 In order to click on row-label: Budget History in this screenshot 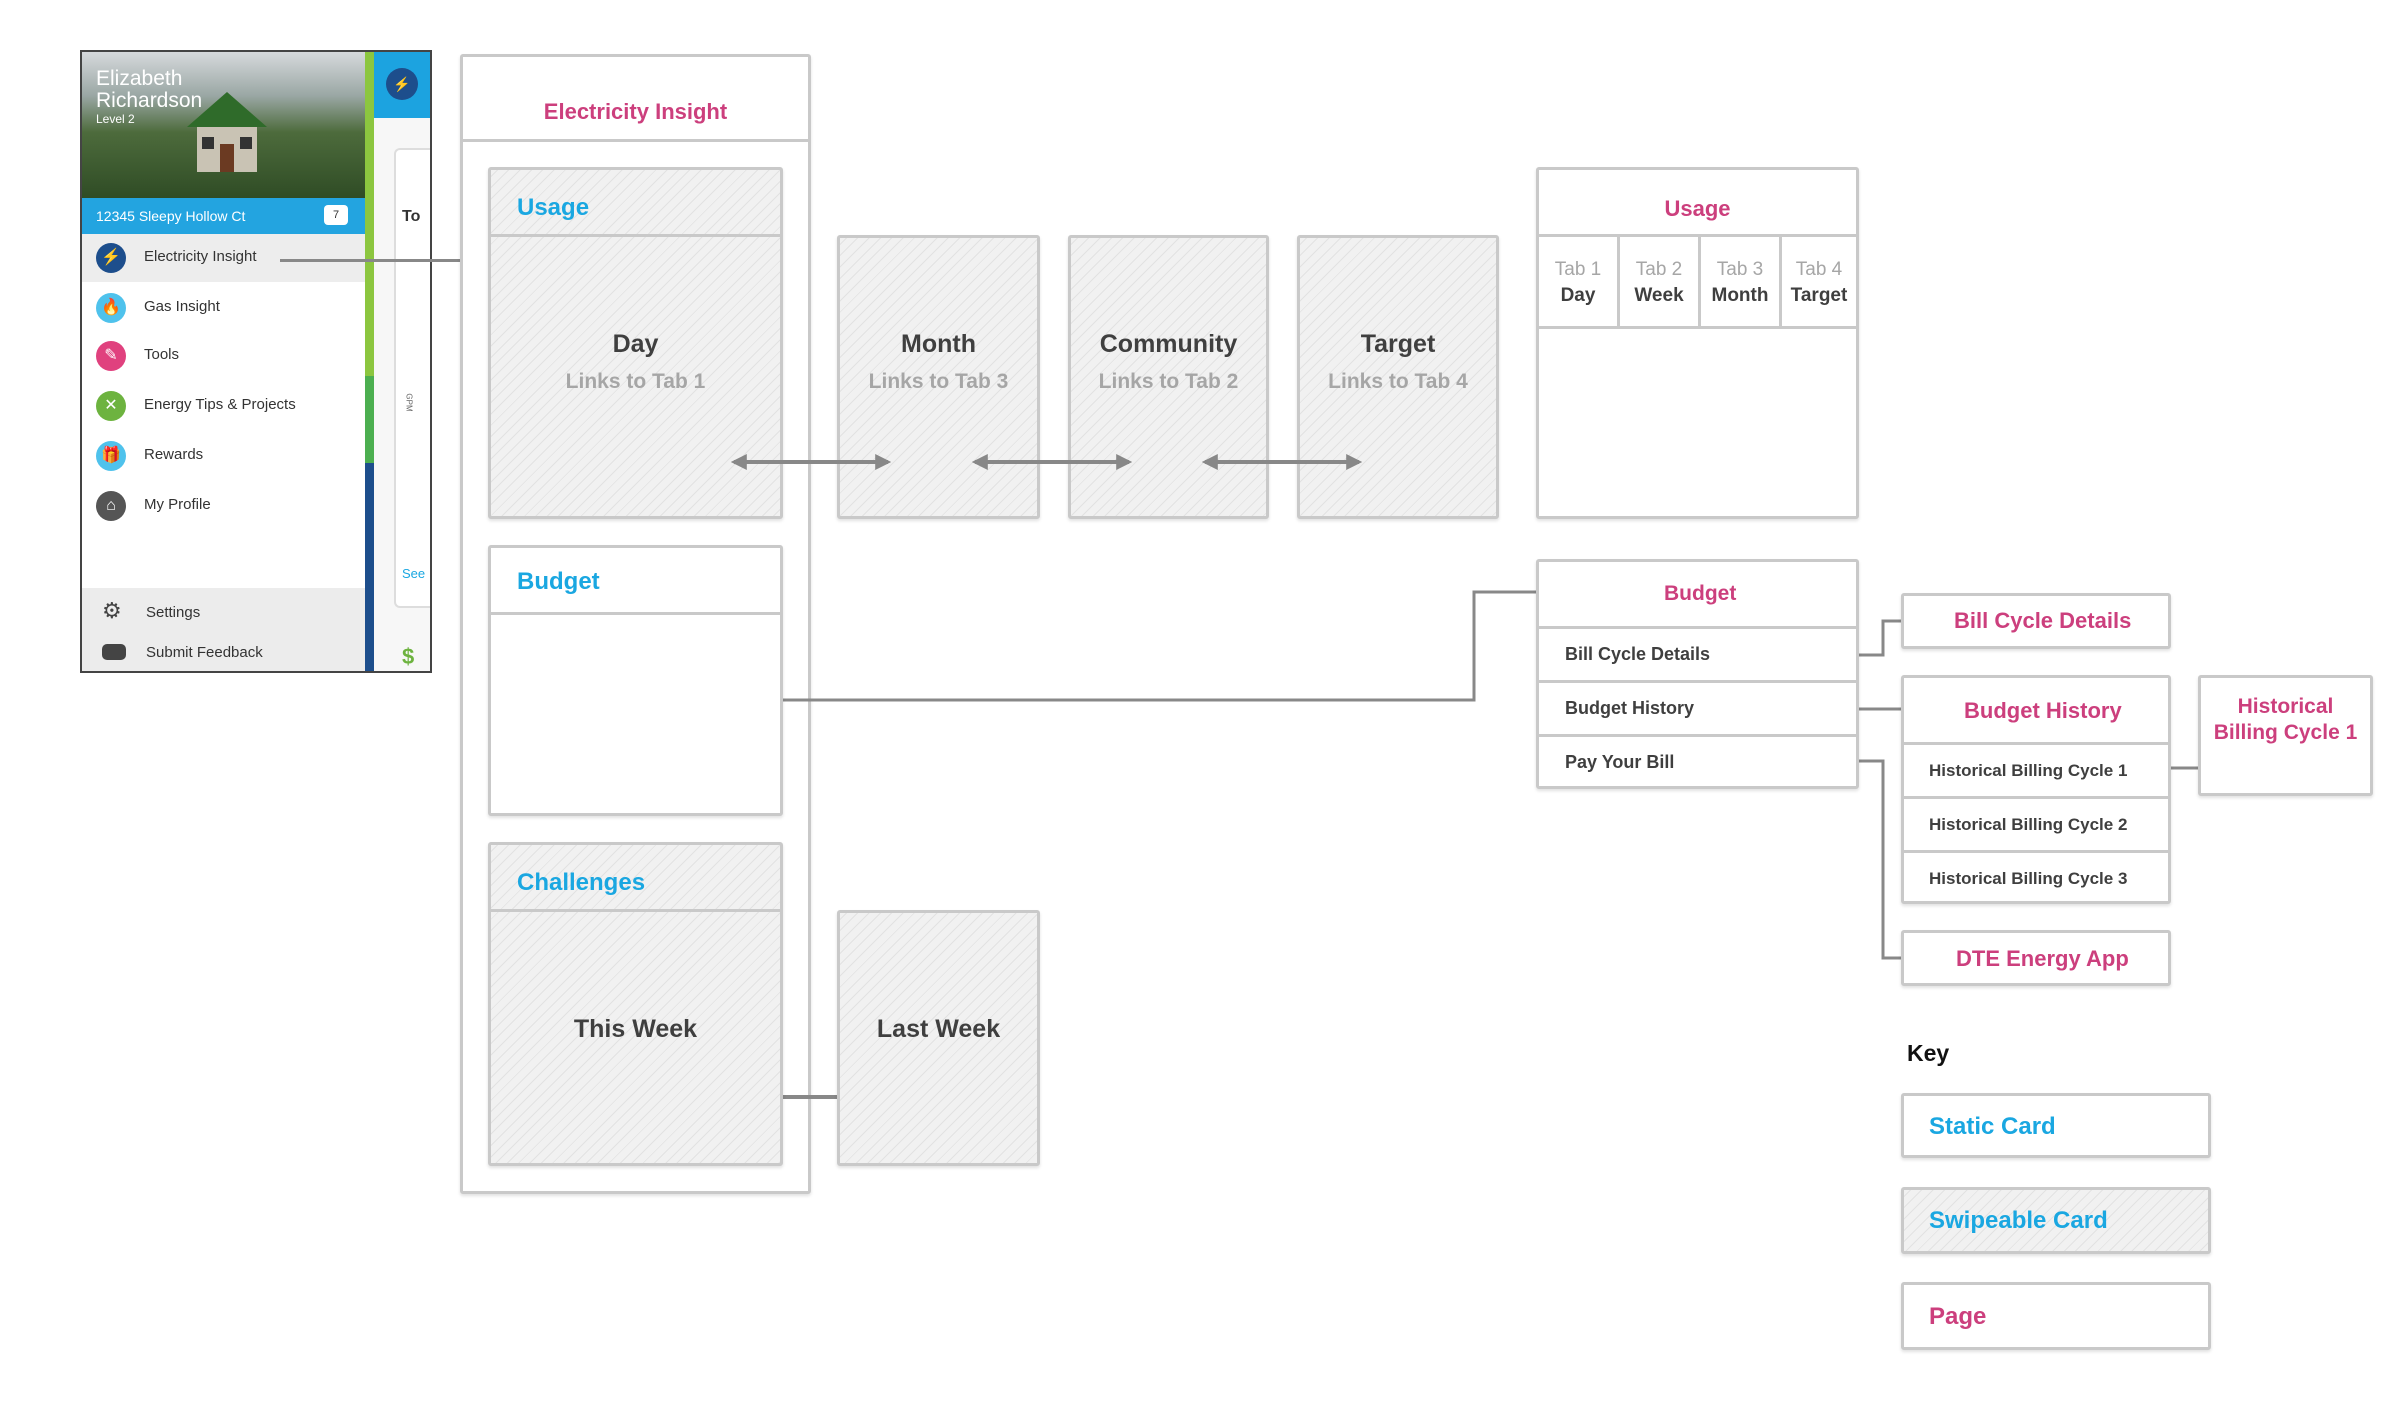, I will do `click(1630, 708)`.